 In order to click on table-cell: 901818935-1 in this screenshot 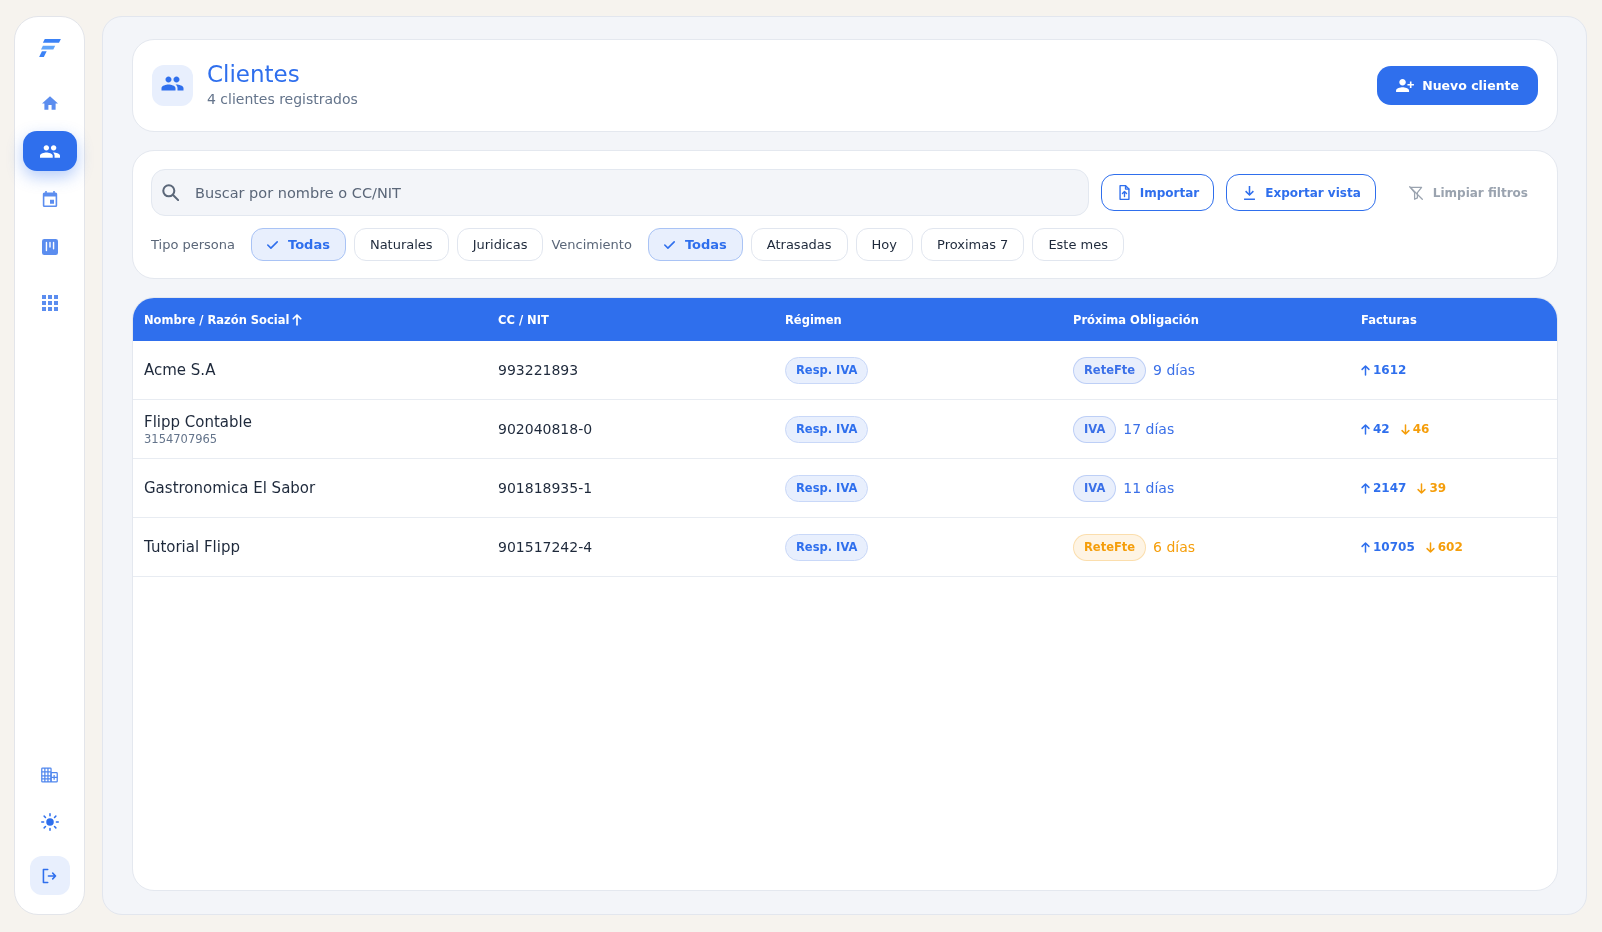, I will do `click(545, 488)`.